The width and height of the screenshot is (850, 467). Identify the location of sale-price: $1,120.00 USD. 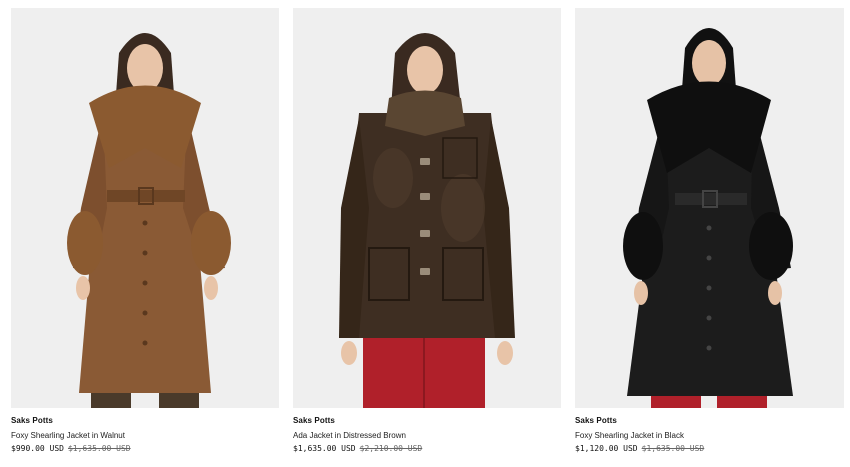
(606, 448).